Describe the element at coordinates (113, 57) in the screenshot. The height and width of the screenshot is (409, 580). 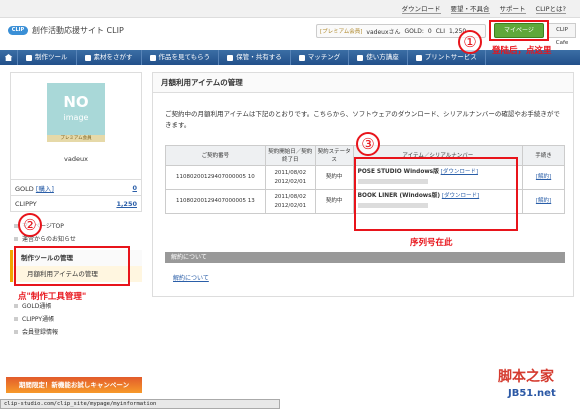
I see `nav-label: 素材をさがす` at that location.